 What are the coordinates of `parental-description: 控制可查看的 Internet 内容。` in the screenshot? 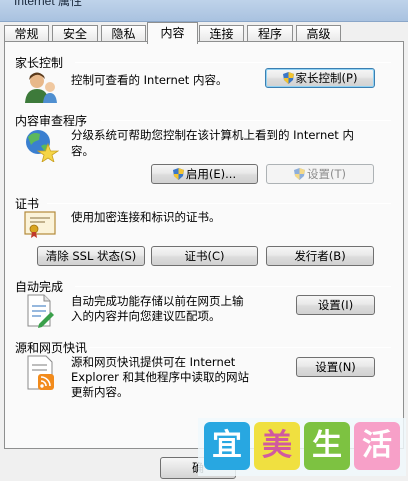 It's located at (149, 80).